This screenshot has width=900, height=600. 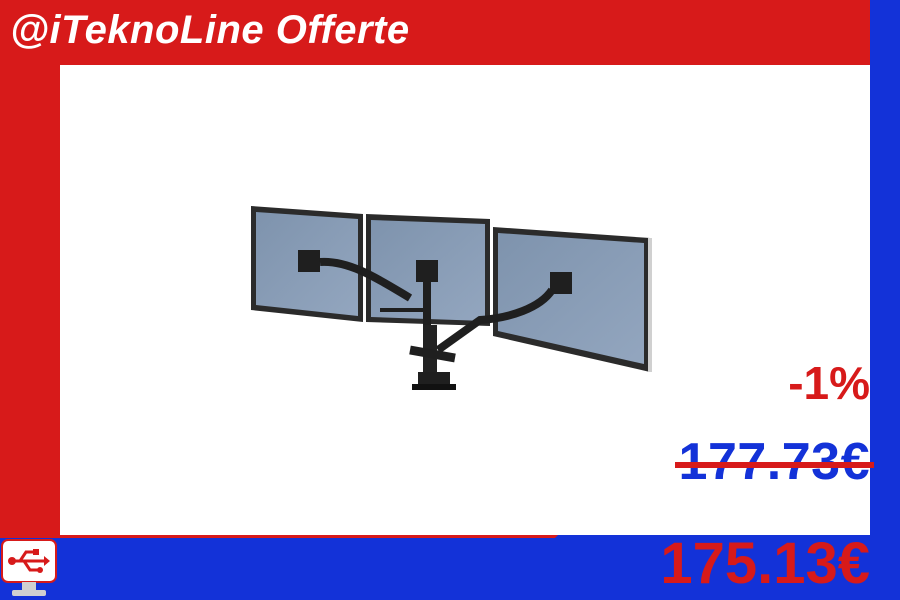 I want to click on usb-monitor-logo-icon, so click(x=29, y=567).